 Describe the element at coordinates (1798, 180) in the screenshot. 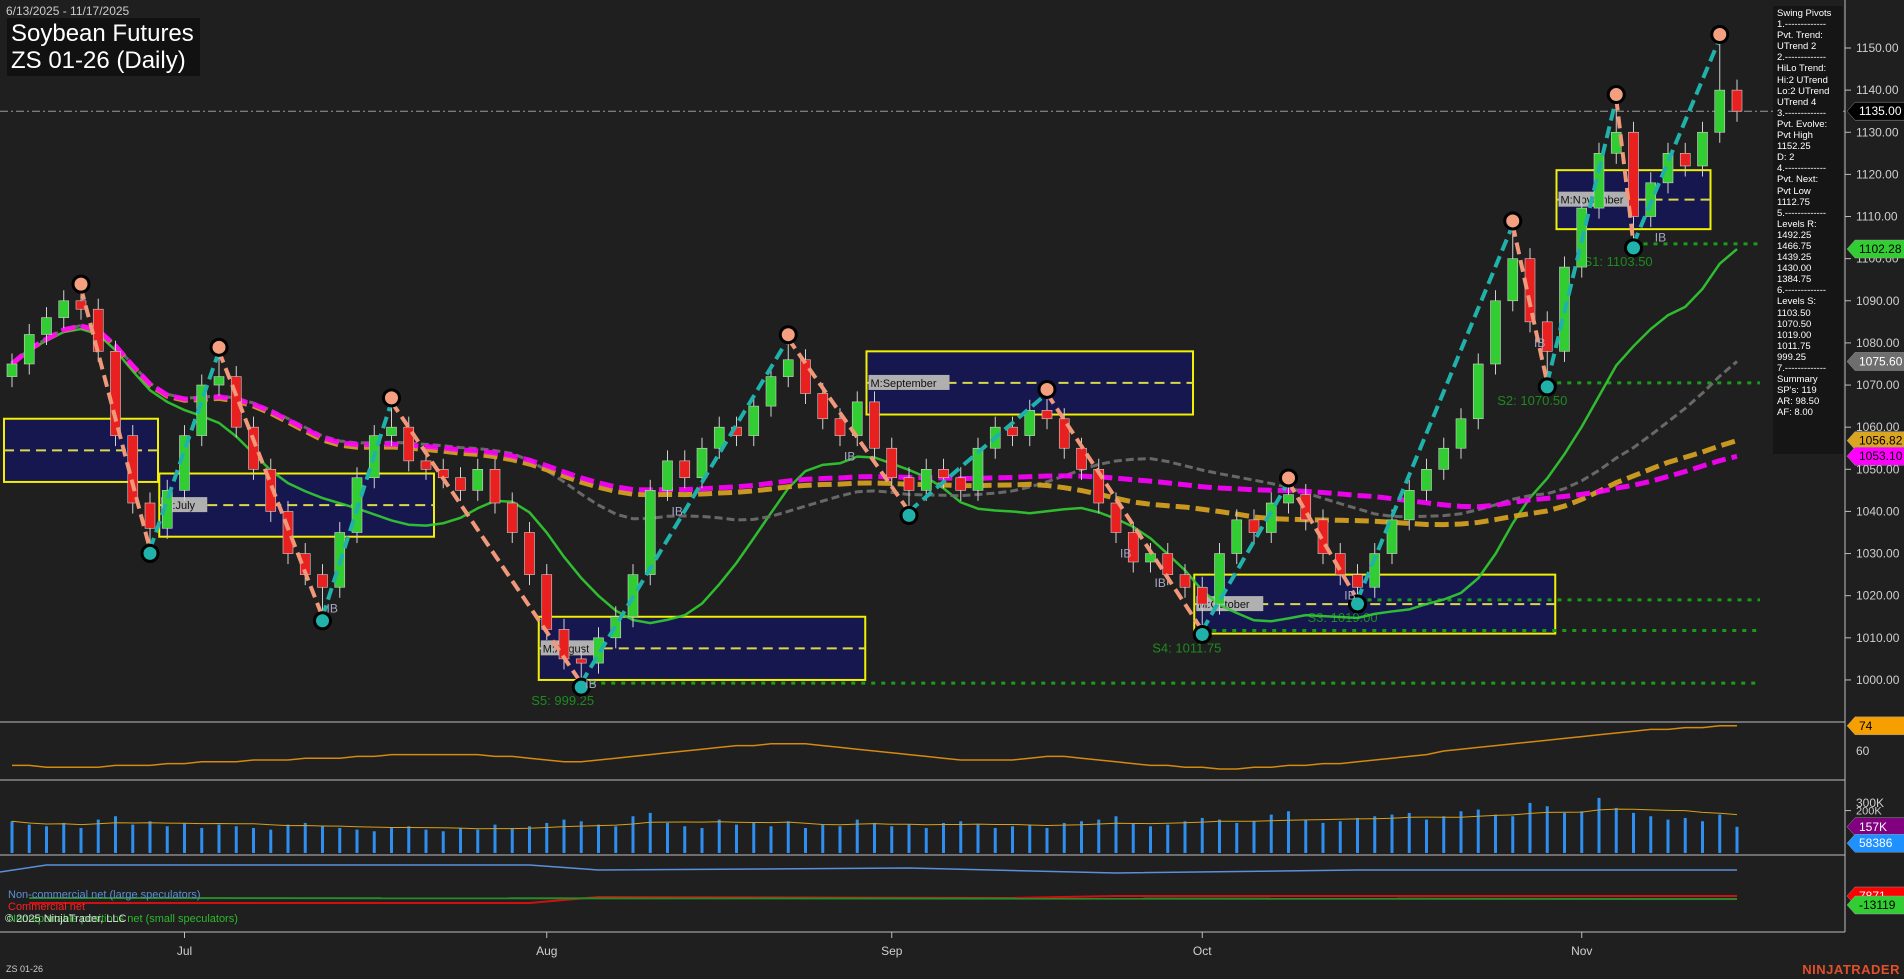

I see `pivot-info-line: Pvt. Next:` at that location.